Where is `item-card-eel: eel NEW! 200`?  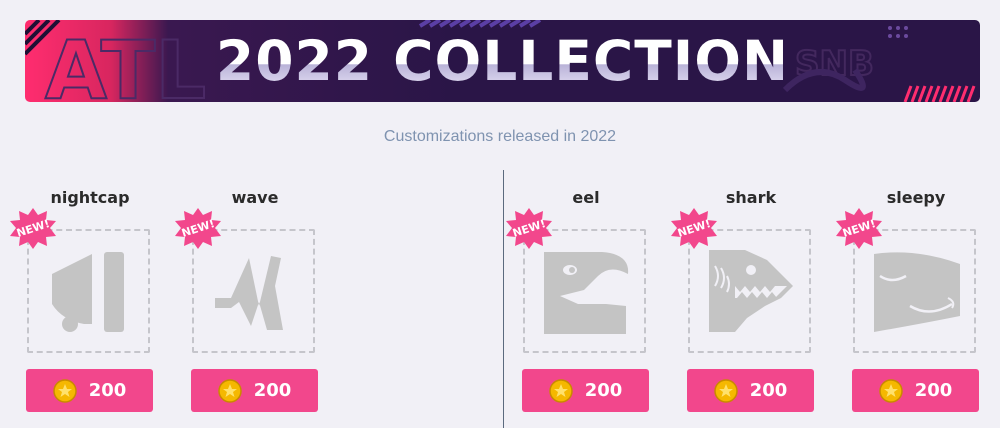 item-card-eel: eel NEW! 200 is located at coordinates (578, 303).